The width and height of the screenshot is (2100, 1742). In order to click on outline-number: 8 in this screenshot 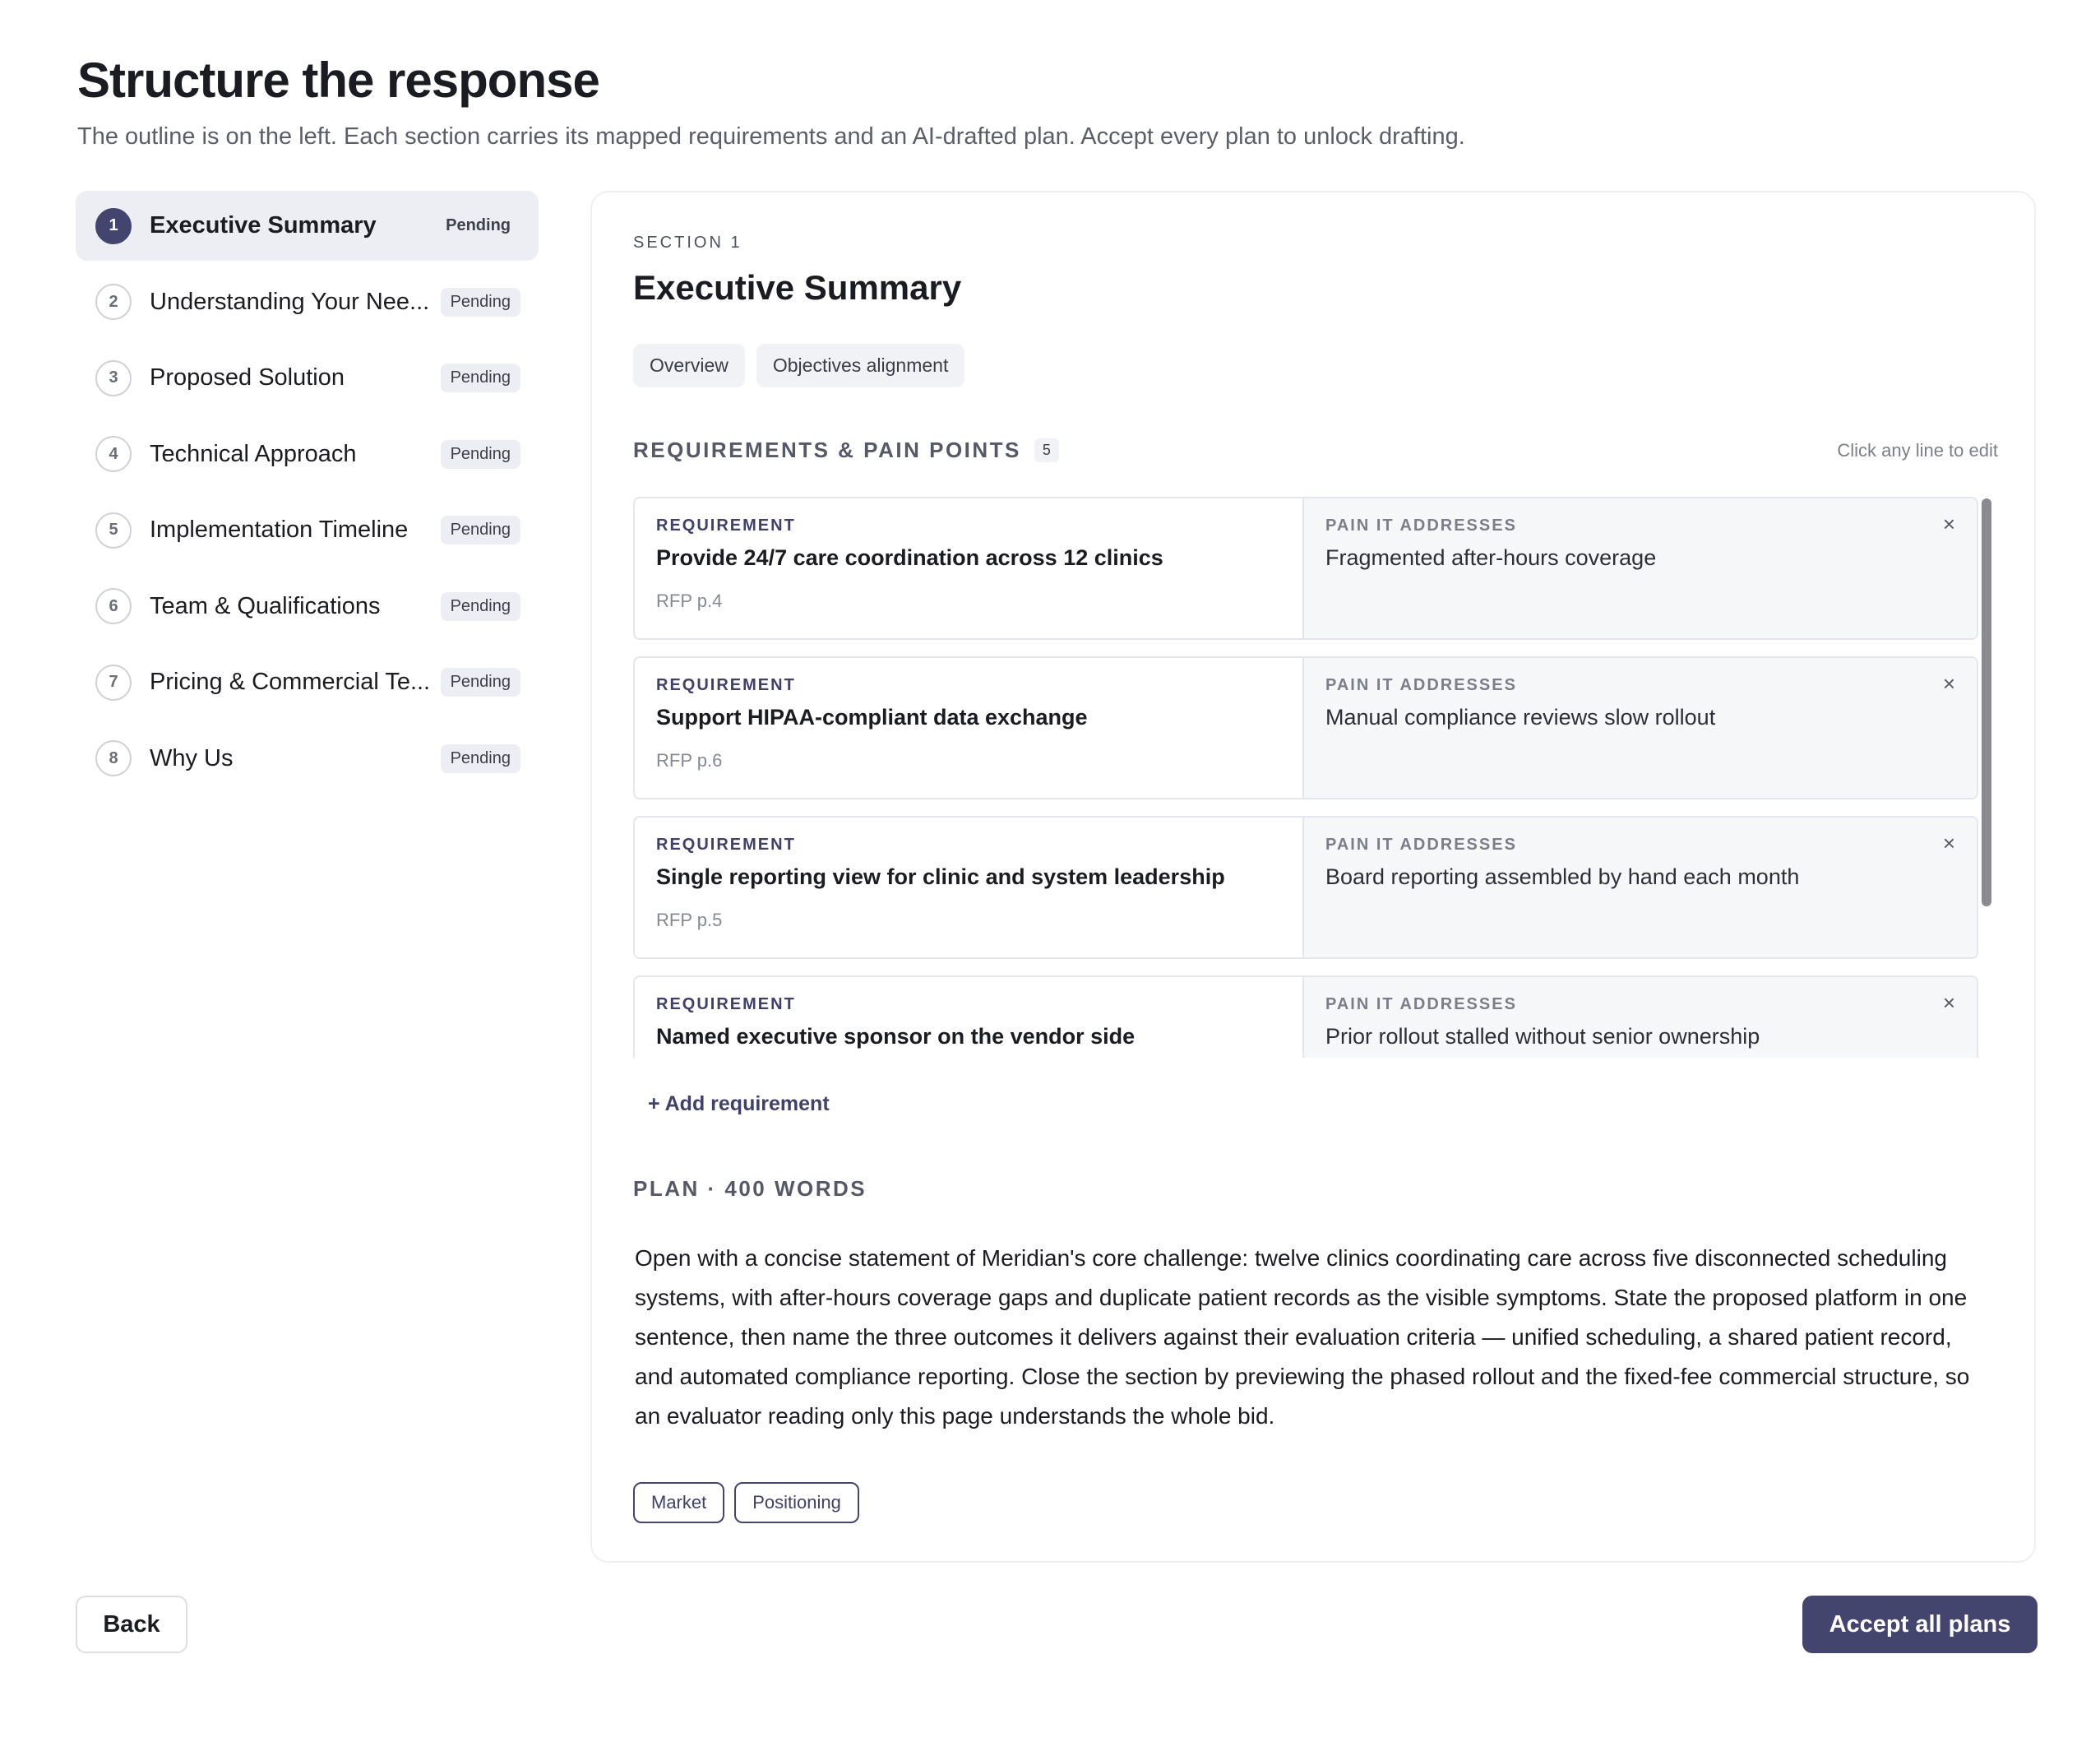, I will do `click(113, 758)`.